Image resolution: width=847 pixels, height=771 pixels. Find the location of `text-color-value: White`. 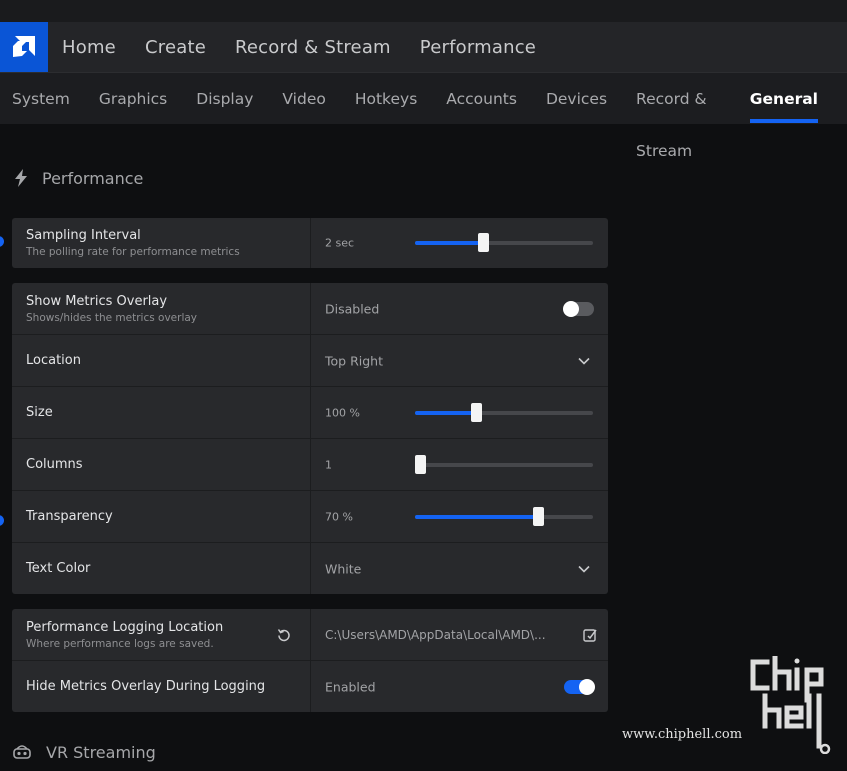

text-color-value: White is located at coordinates (343, 568).